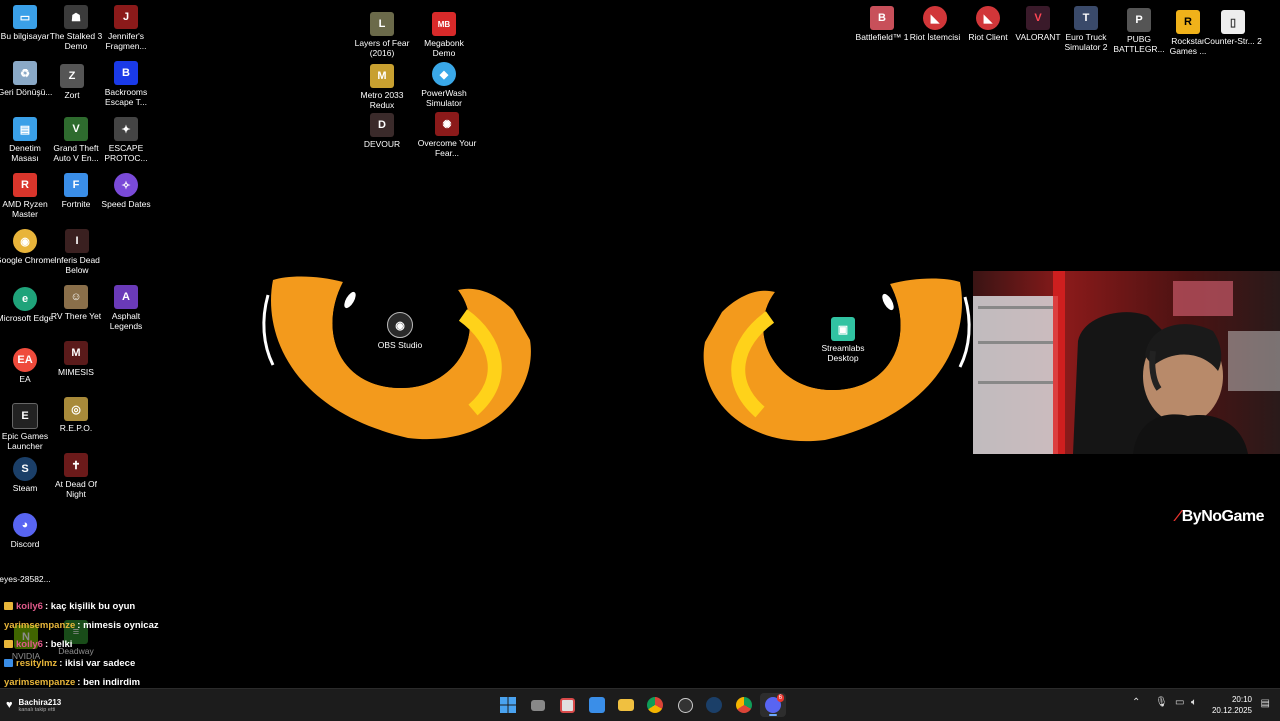  I want to click on discord-notification-badge: 6, so click(780, 698).